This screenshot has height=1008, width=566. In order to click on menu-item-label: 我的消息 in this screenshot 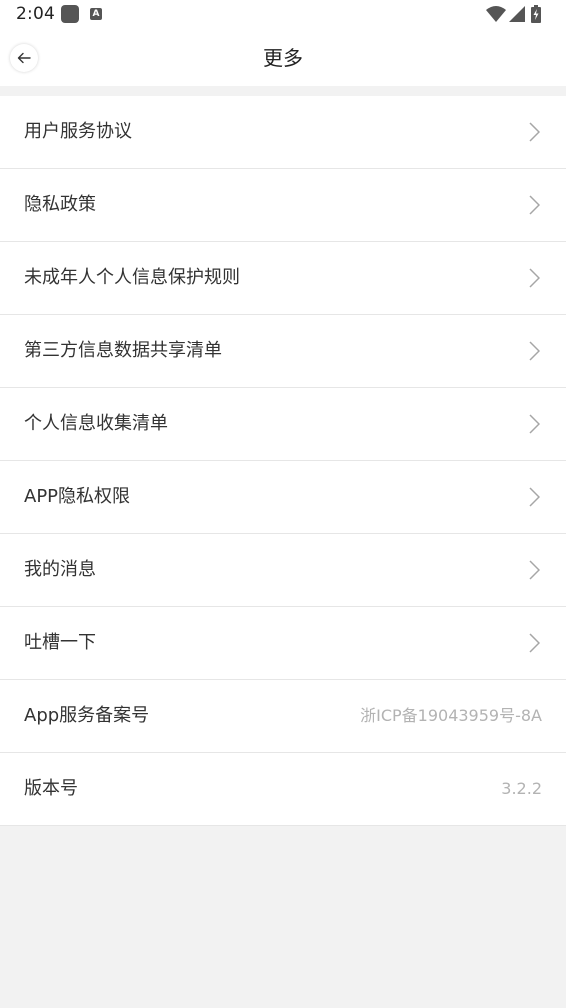, I will do `click(60, 569)`.